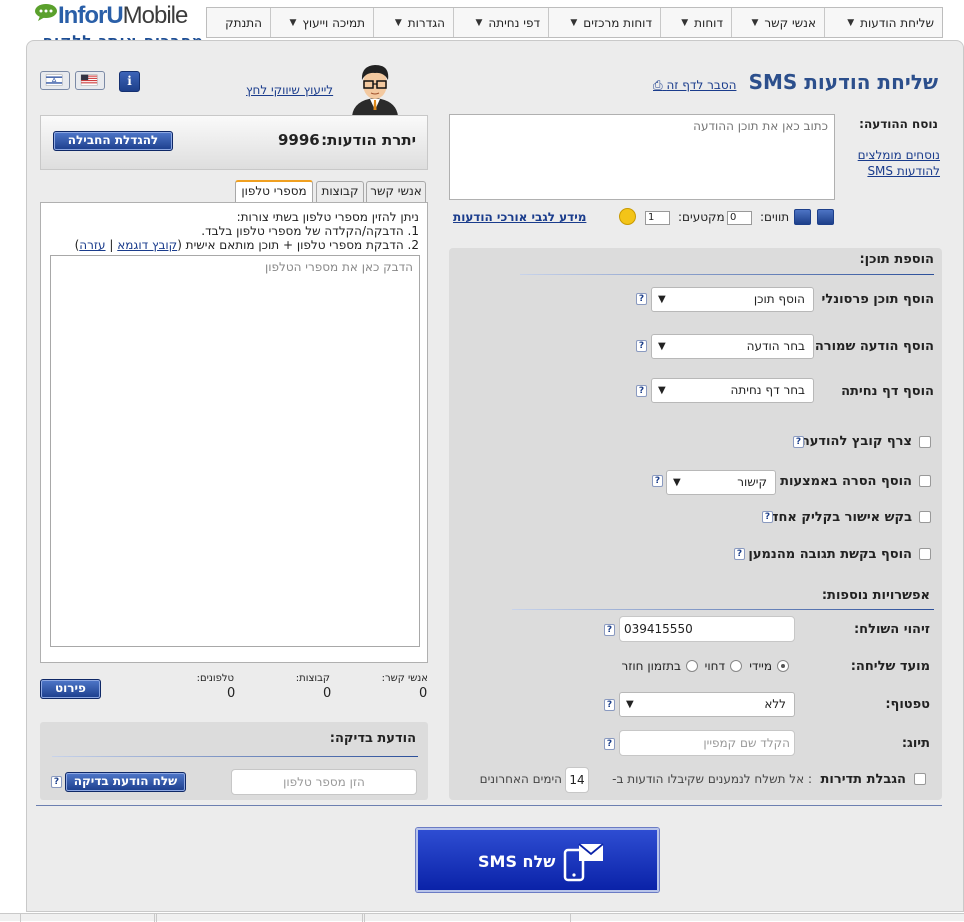  What do you see at coordinates (721, 482) in the screenshot?
I see `unsubscribe-select: קישור ▼` at bounding box center [721, 482].